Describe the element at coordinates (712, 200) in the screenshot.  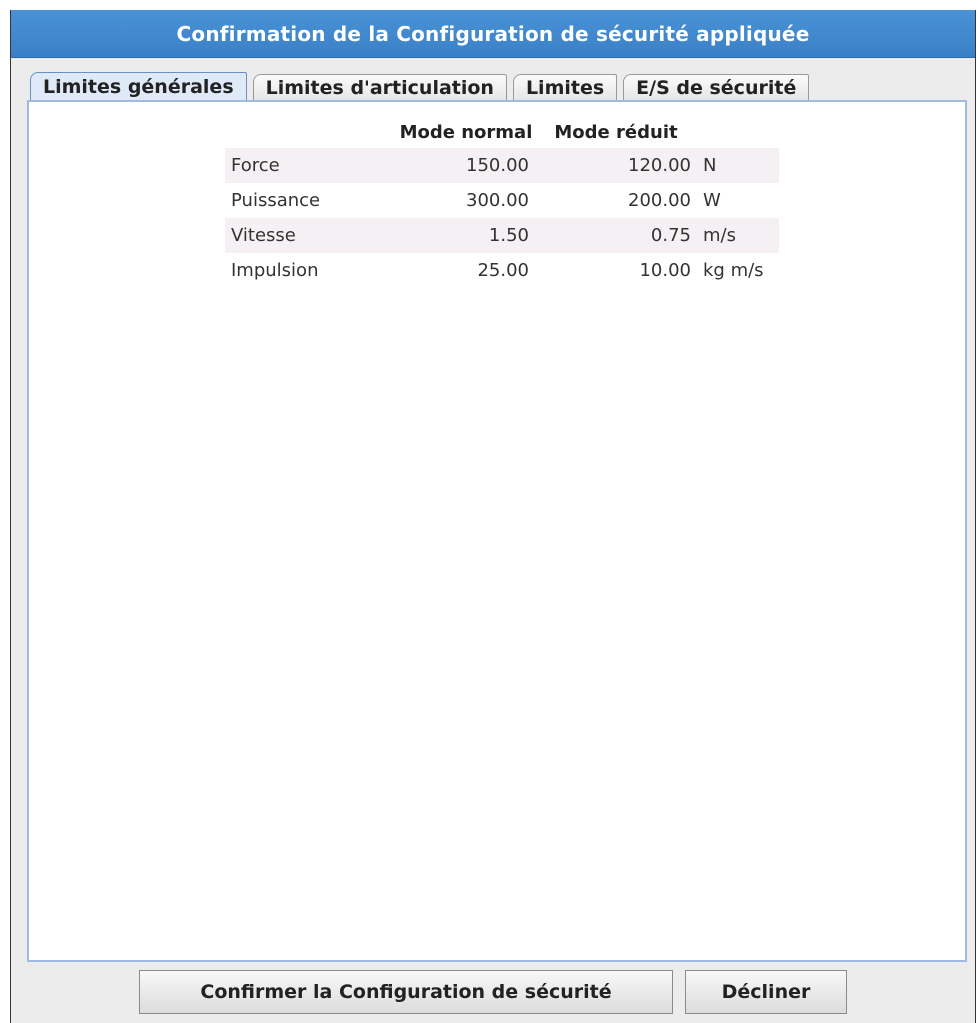
I see `unit-label: W` at that location.